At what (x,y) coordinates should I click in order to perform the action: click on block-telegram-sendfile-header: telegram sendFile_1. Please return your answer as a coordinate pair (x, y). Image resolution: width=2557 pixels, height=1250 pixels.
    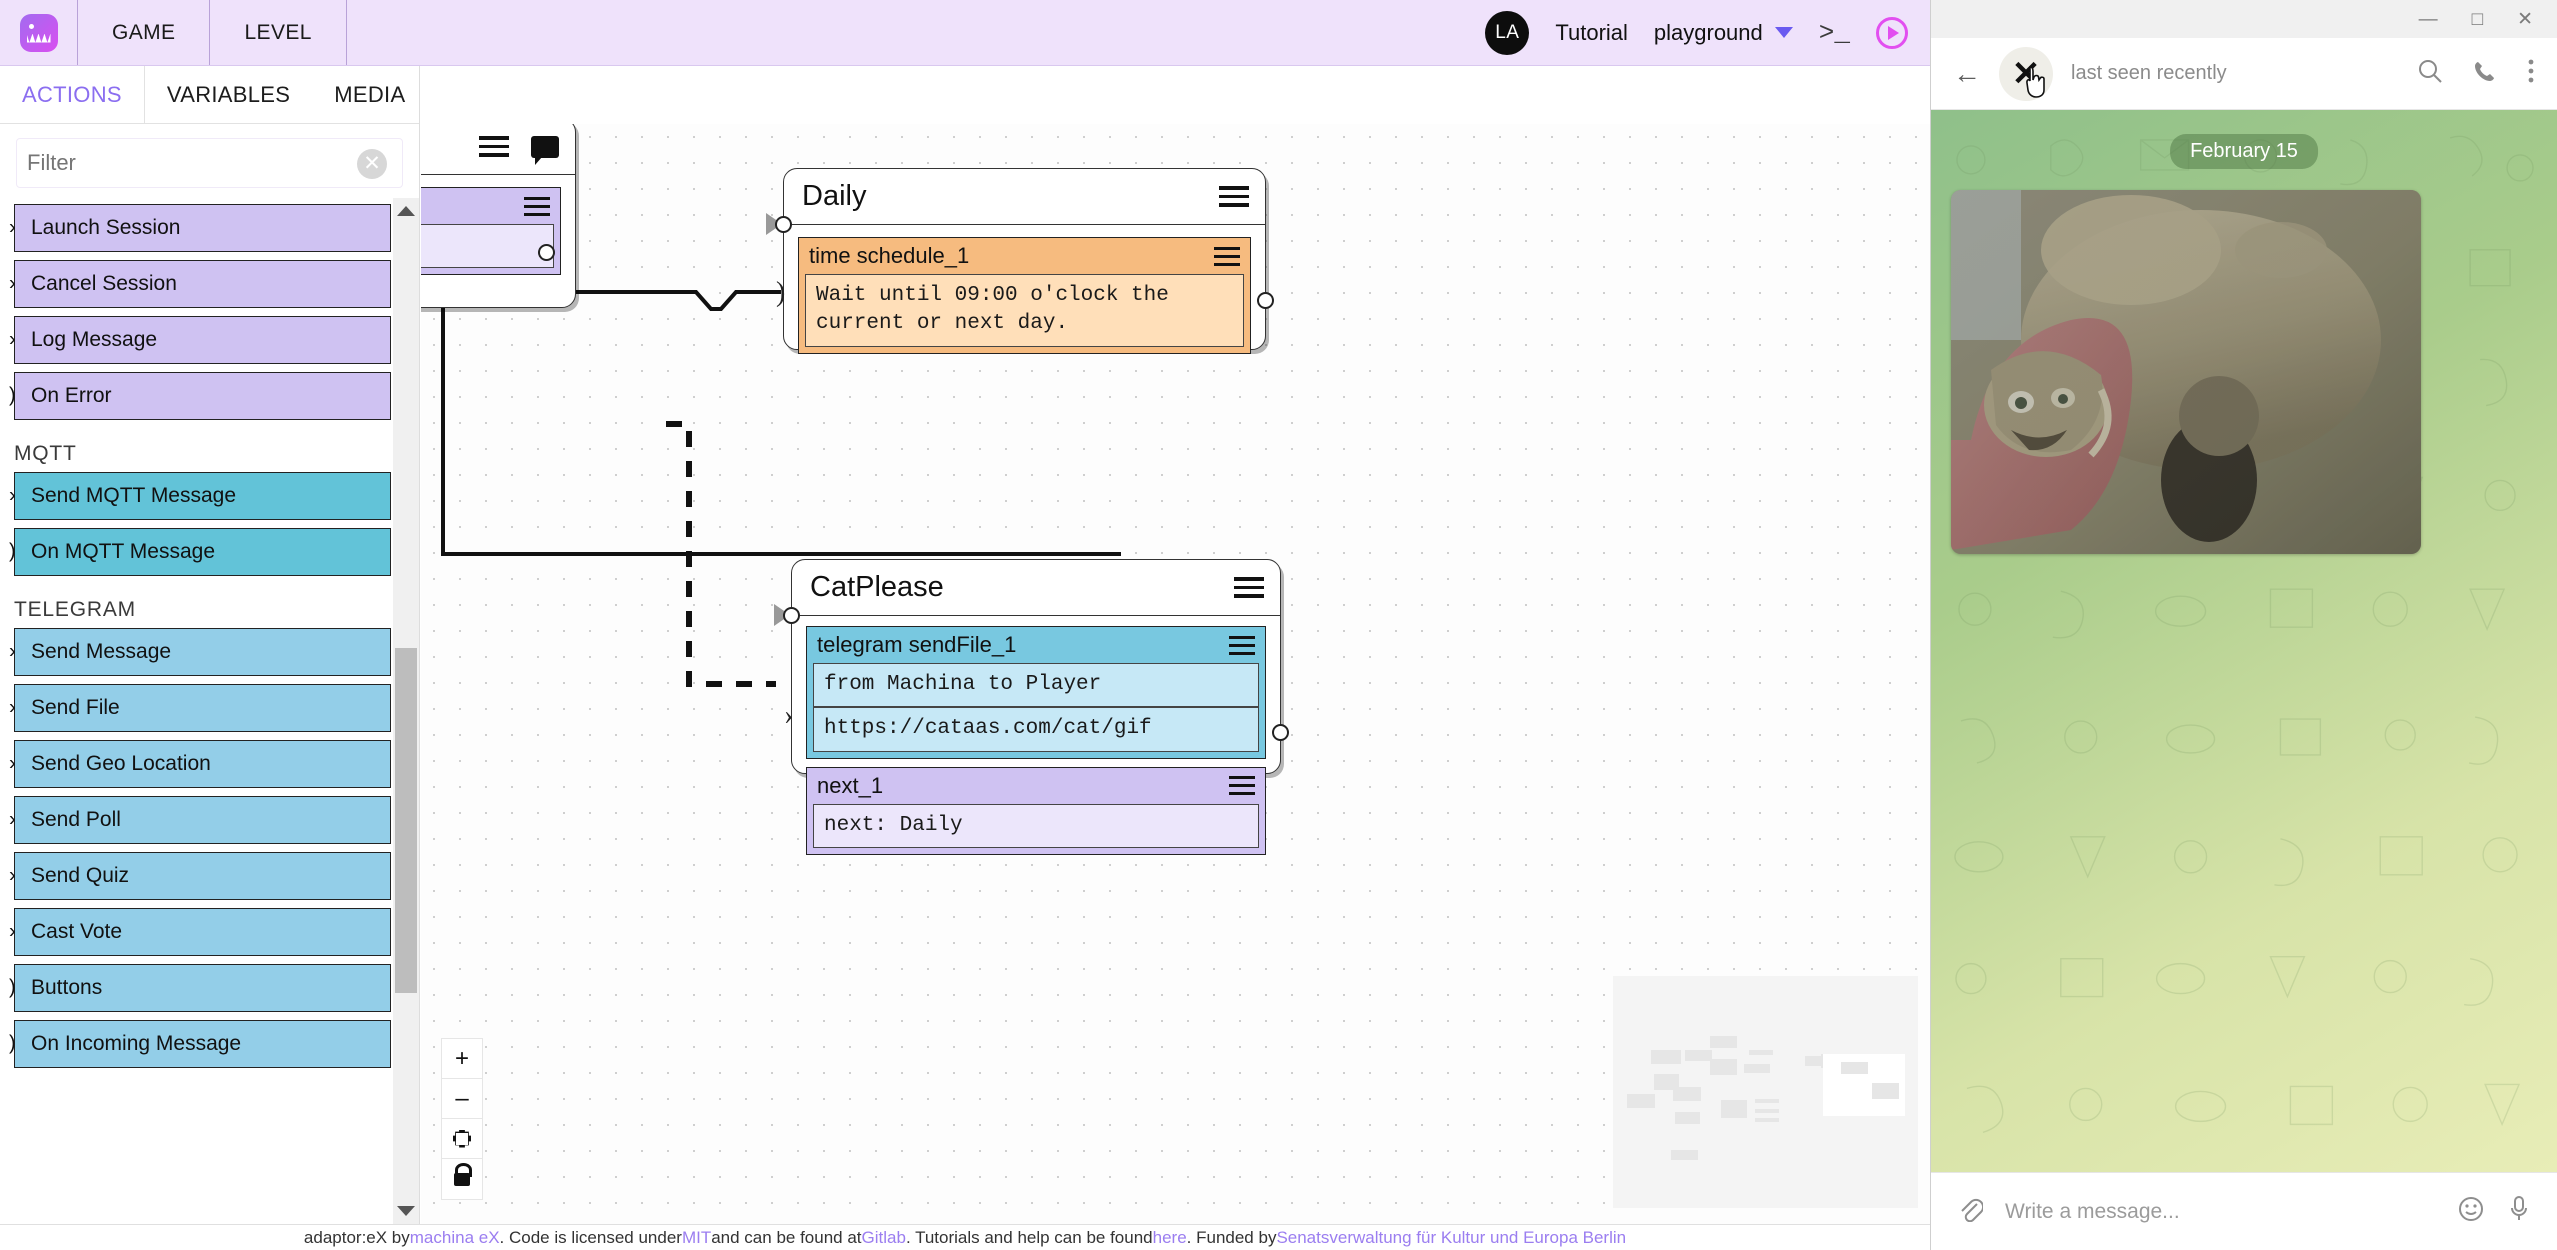
    Looking at the image, I should click on (1036, 645).